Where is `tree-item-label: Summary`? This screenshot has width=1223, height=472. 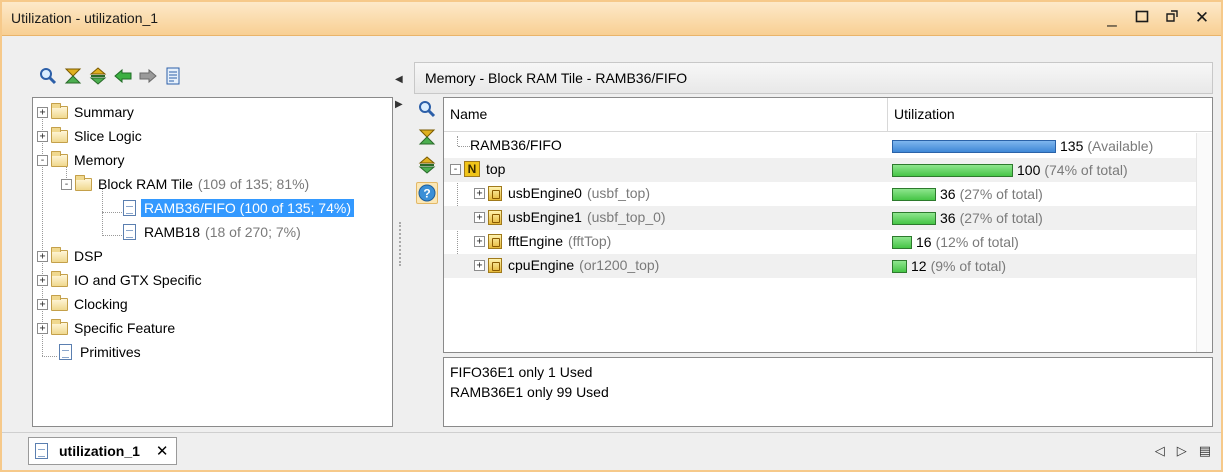
tree-item-label: Summary is located at coordinates (104, 112).